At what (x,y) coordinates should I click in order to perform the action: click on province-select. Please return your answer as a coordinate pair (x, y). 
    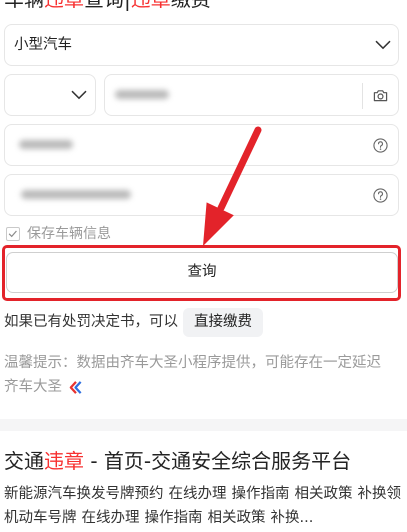
    Looking at the image, I should click on (50, 95).